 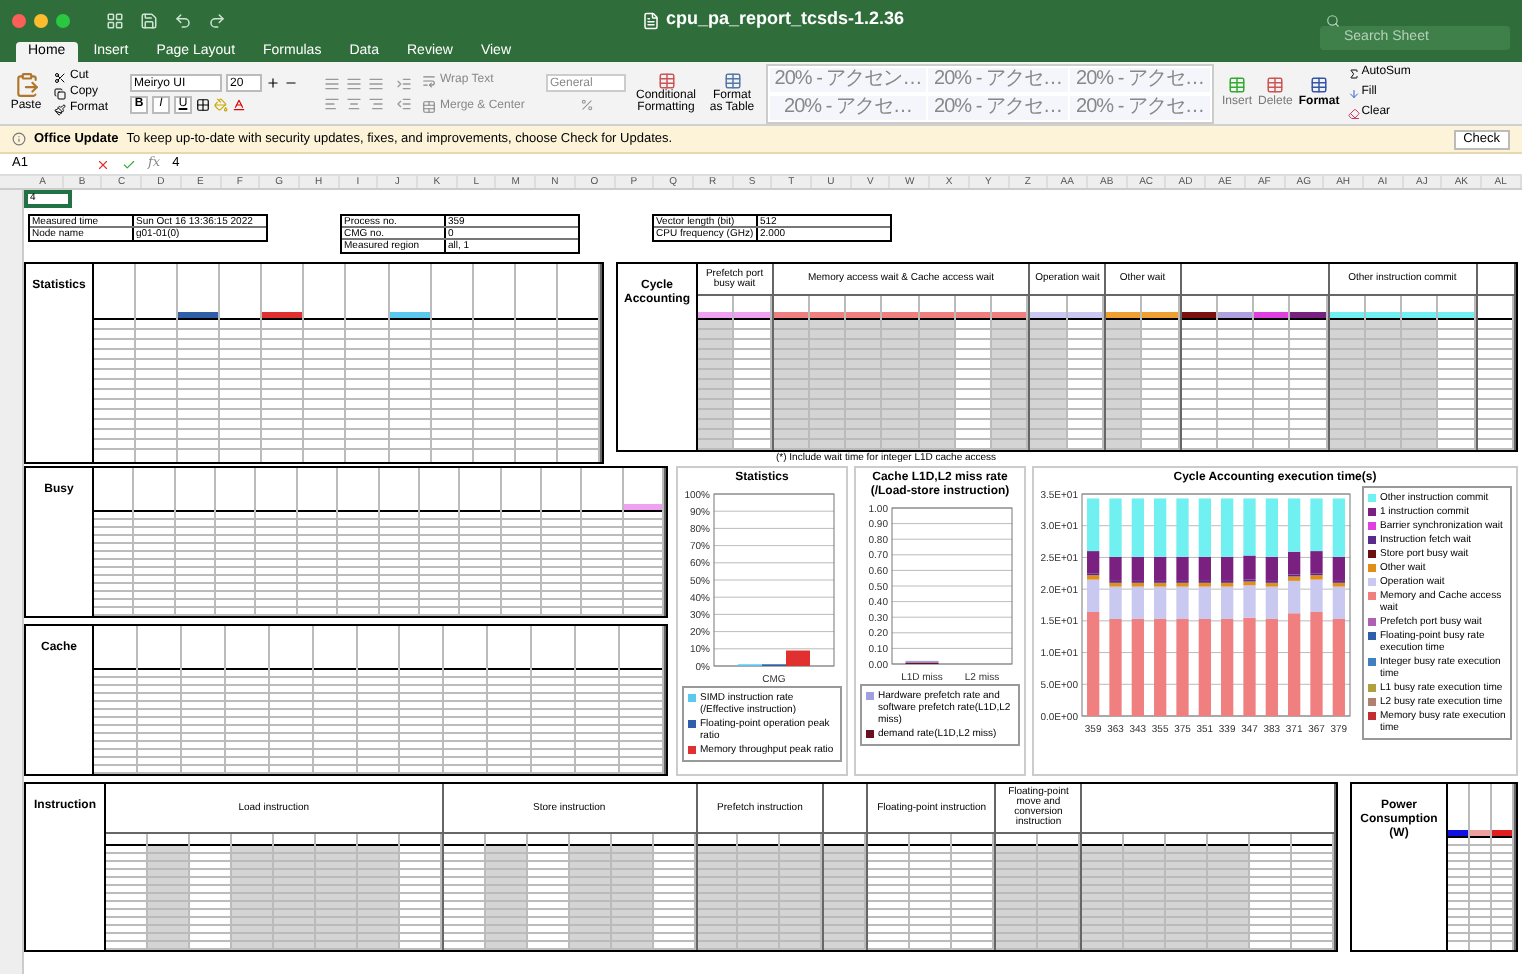 I want to click on align-bottom-icon, so click(x=376, y=83).